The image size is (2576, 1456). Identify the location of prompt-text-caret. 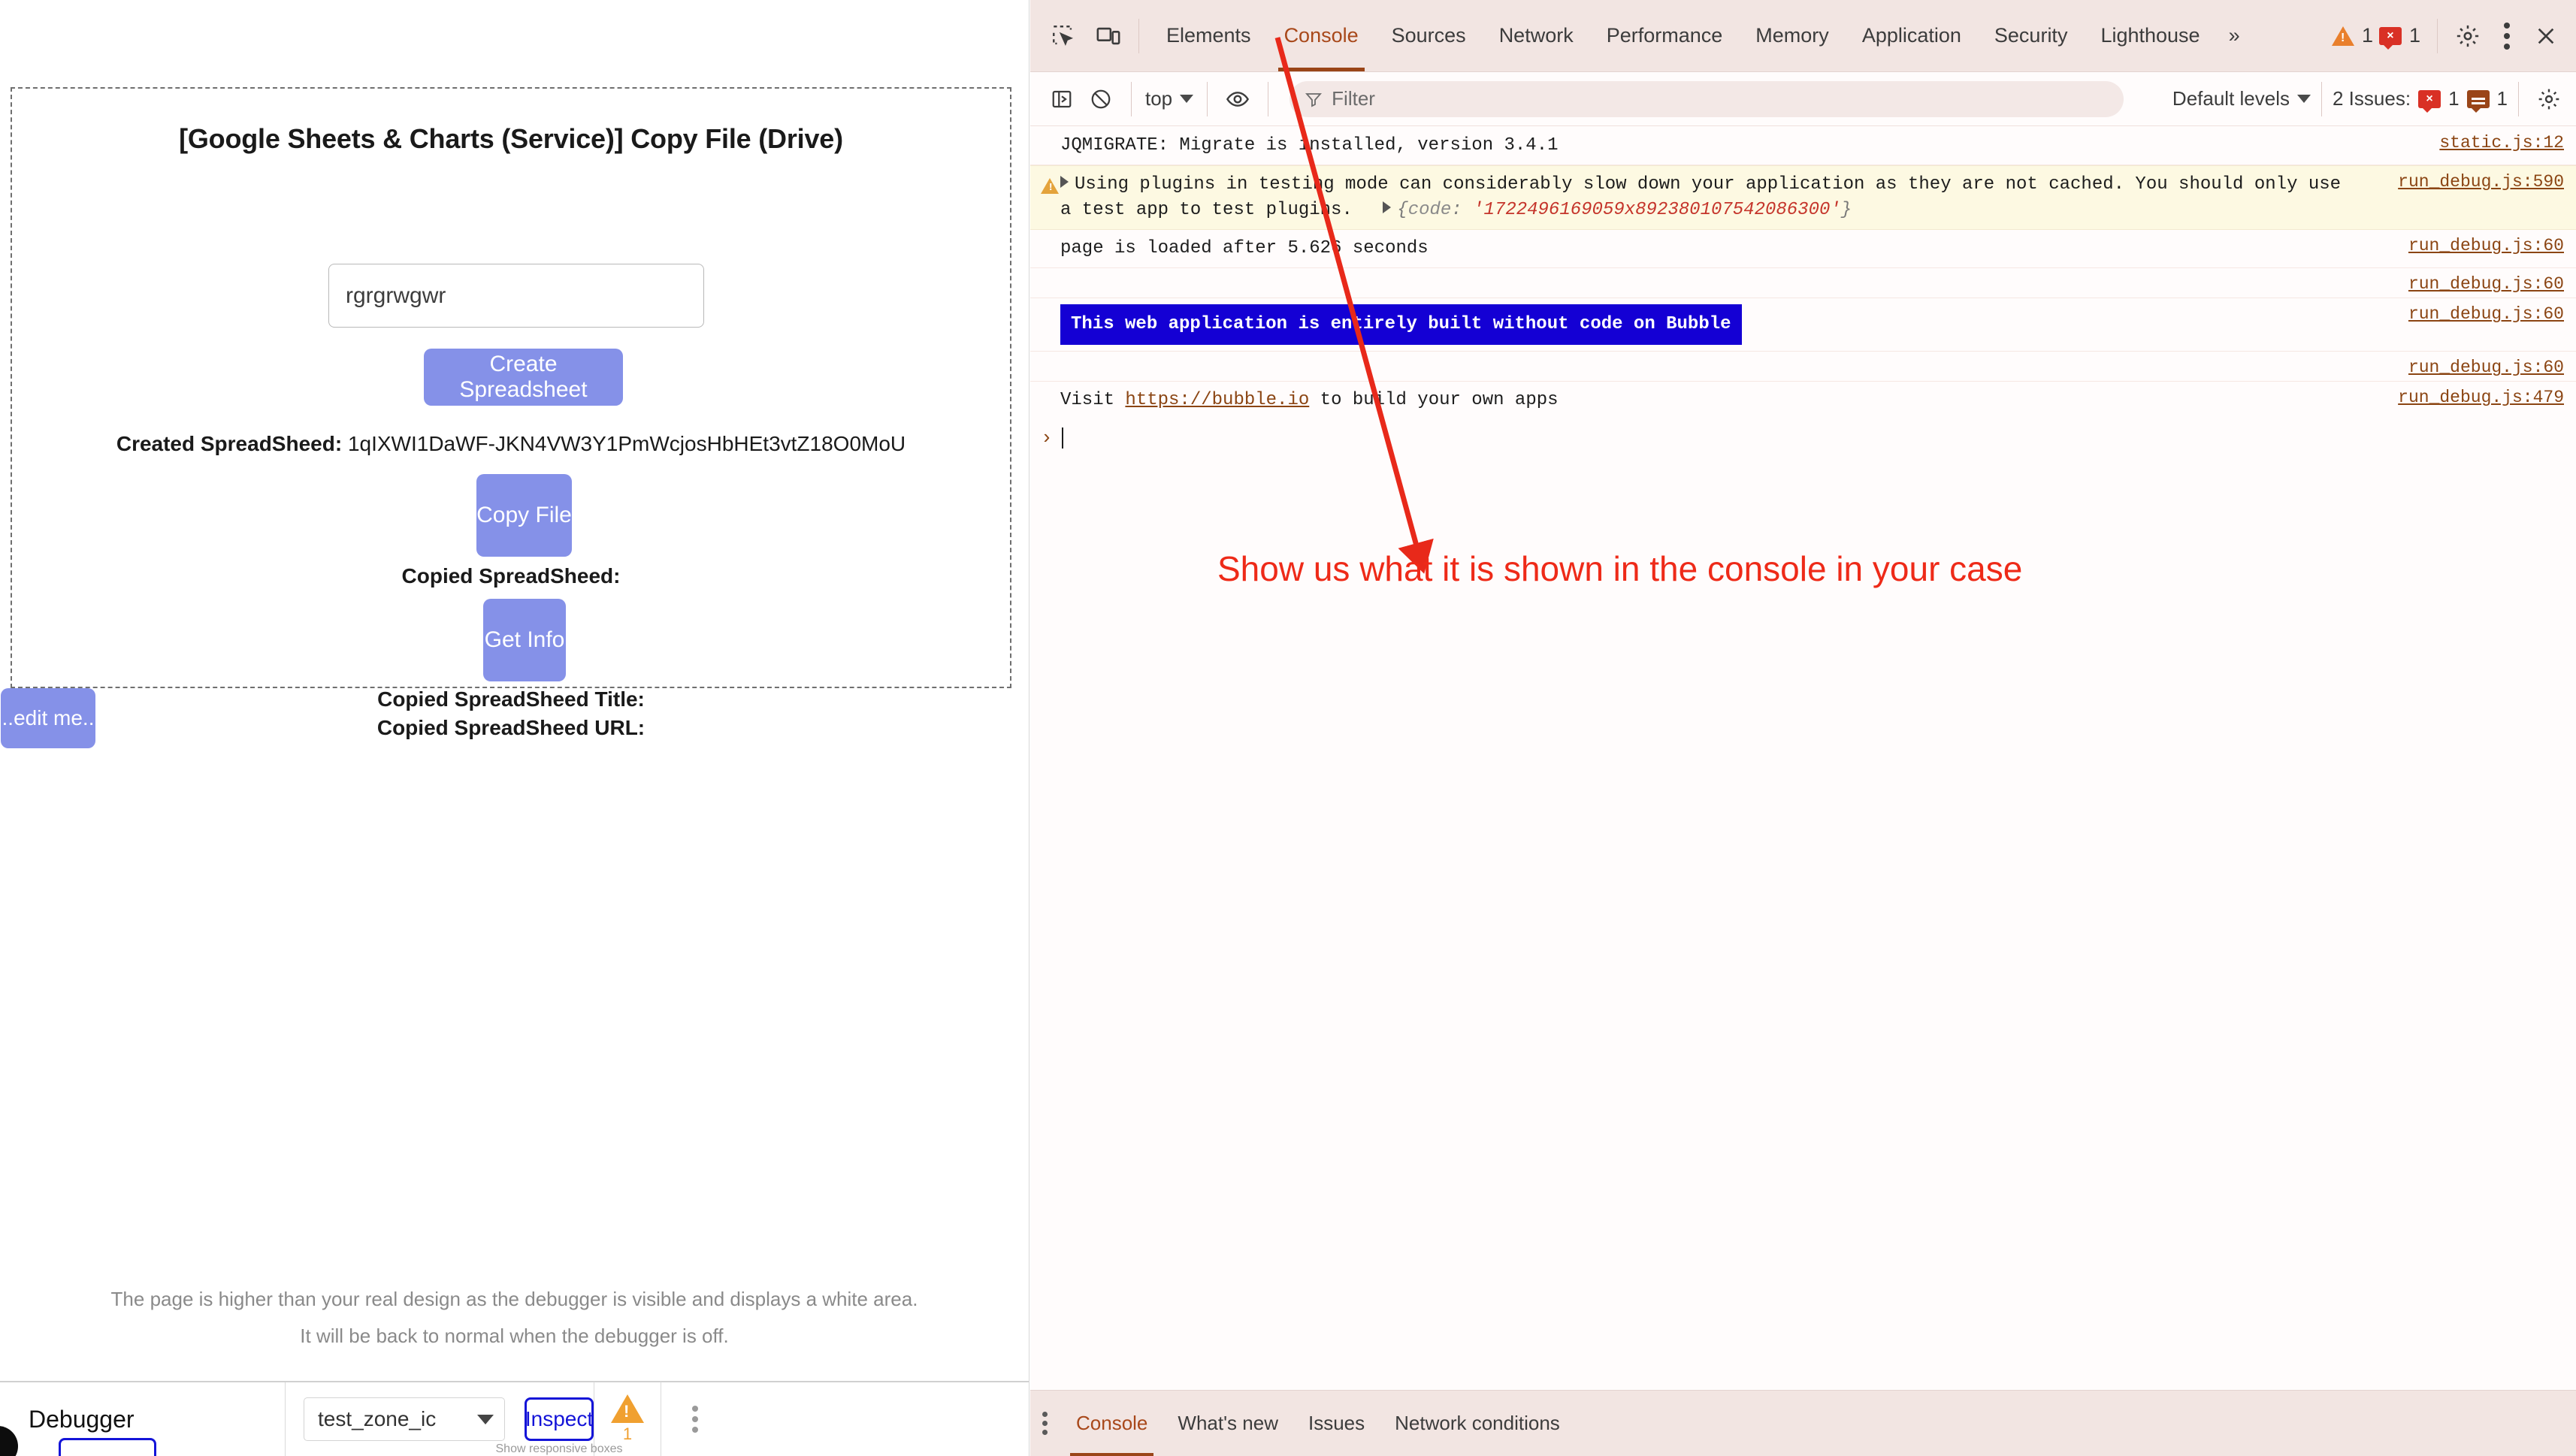
(1062, 438).